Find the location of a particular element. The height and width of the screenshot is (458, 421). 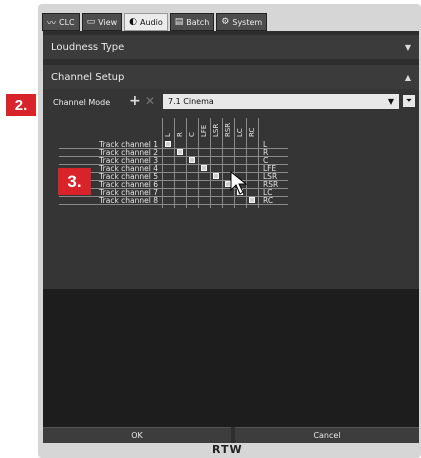

dropdown-arrow-icon: ▼ is located at coordinates (390, 101).